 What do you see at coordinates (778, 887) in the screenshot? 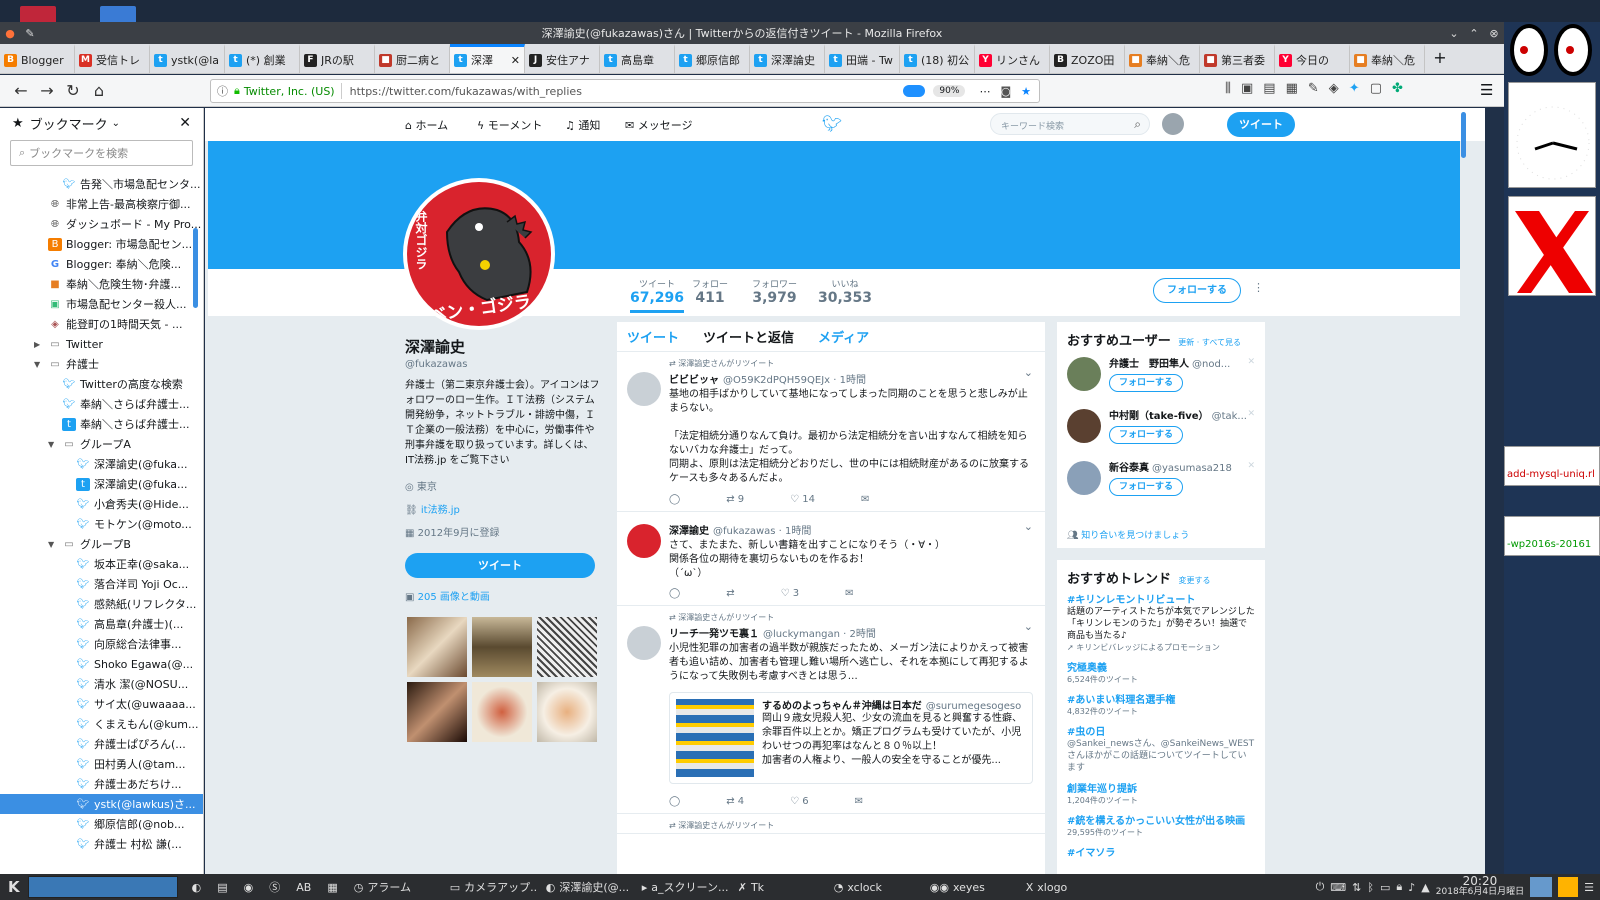
I see `taskbar-window: ✗ Tk` at bounding box center [778, 887].